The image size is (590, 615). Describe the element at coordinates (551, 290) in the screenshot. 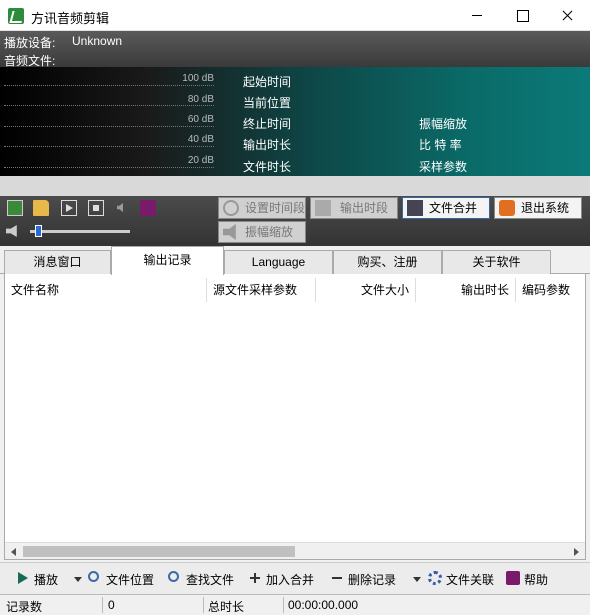

I see `column-header-encoding-params: 编码参数` at that location.